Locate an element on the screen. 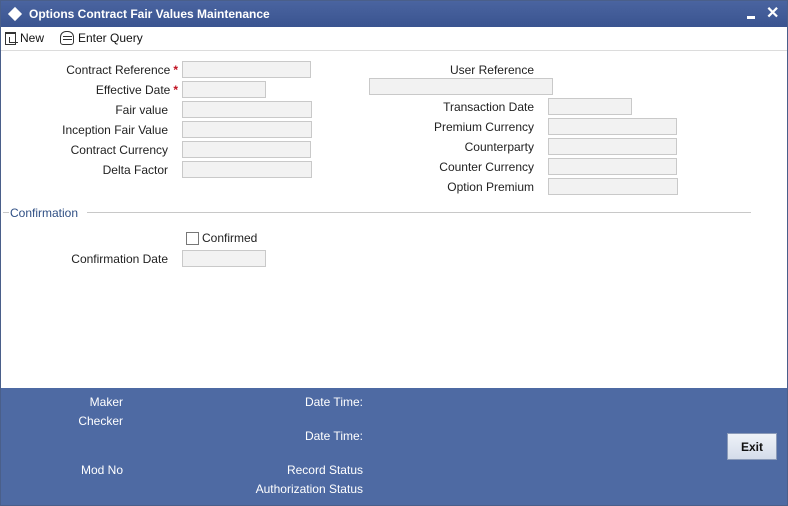  mod-no-label: Mod No is located at coordinates (101, 470).